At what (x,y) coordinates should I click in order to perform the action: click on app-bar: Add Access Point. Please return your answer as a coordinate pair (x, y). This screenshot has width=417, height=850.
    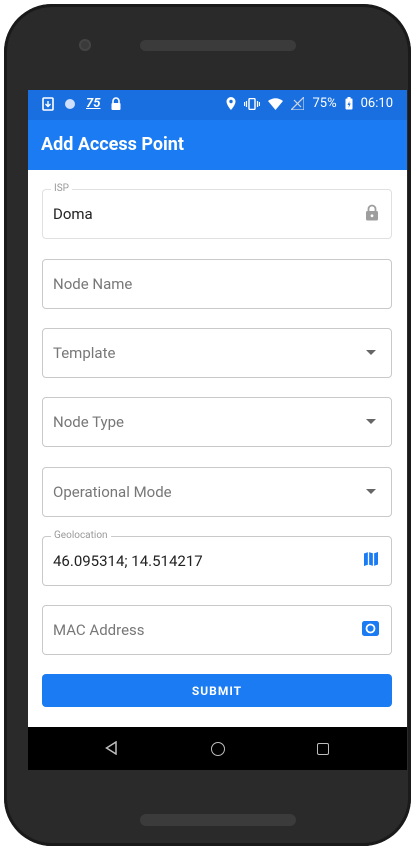
    Looking at the image, I should click on (217, 145).